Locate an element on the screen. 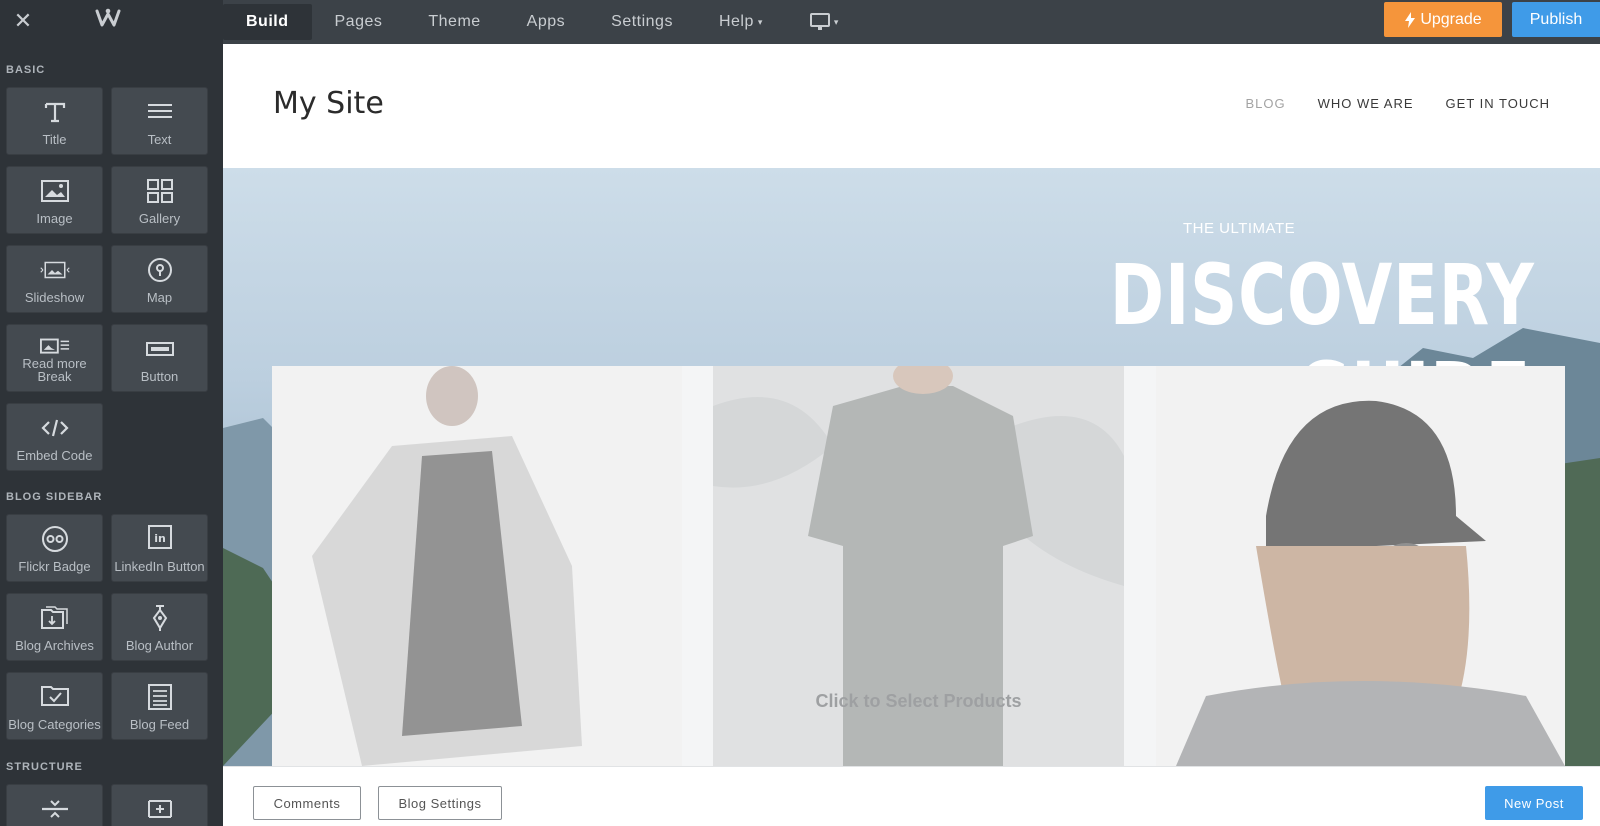 Image resolution: width=1600 pixels, height=826 pixels. tab-build: Build is located at coordinates (267, 22).